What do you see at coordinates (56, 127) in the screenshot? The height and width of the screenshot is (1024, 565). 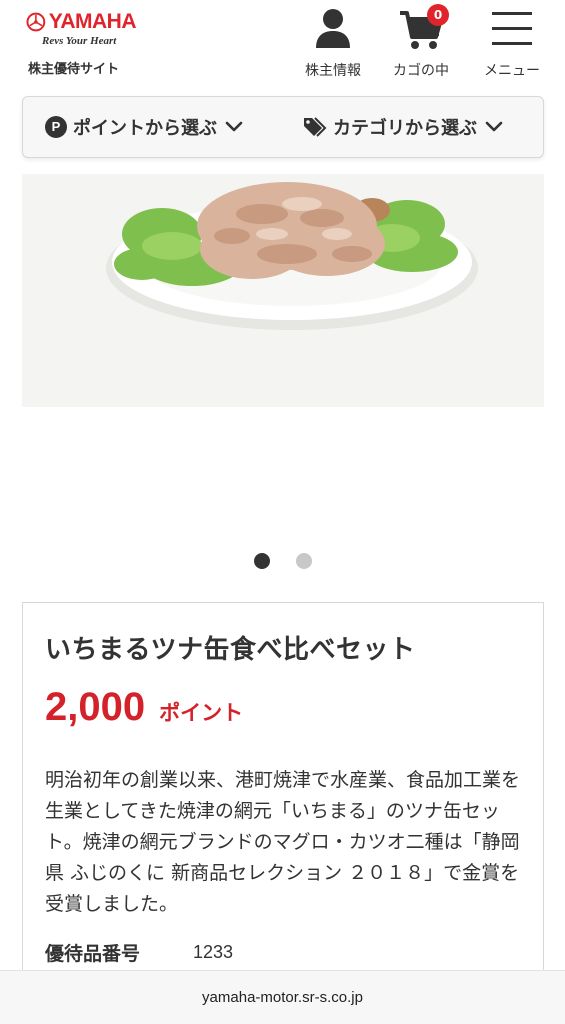 I see `p-badge-icon: P` at bounding box center [56, 127].